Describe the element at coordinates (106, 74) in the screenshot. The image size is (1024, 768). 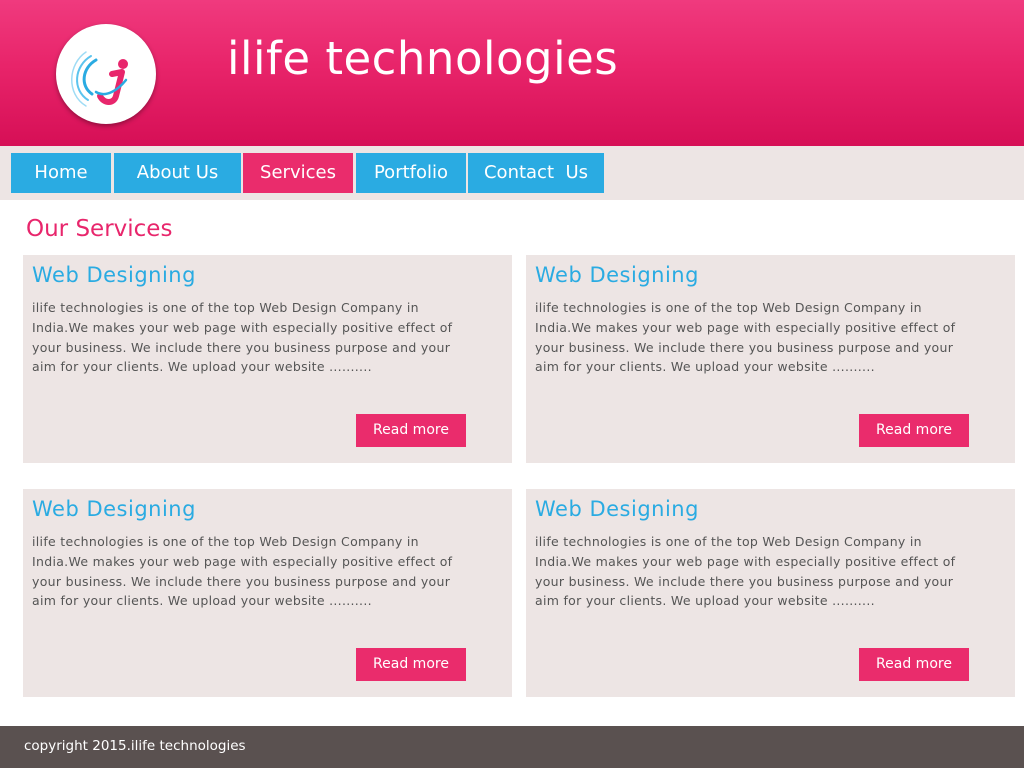
I see `ilife-logo-icon` at that location.